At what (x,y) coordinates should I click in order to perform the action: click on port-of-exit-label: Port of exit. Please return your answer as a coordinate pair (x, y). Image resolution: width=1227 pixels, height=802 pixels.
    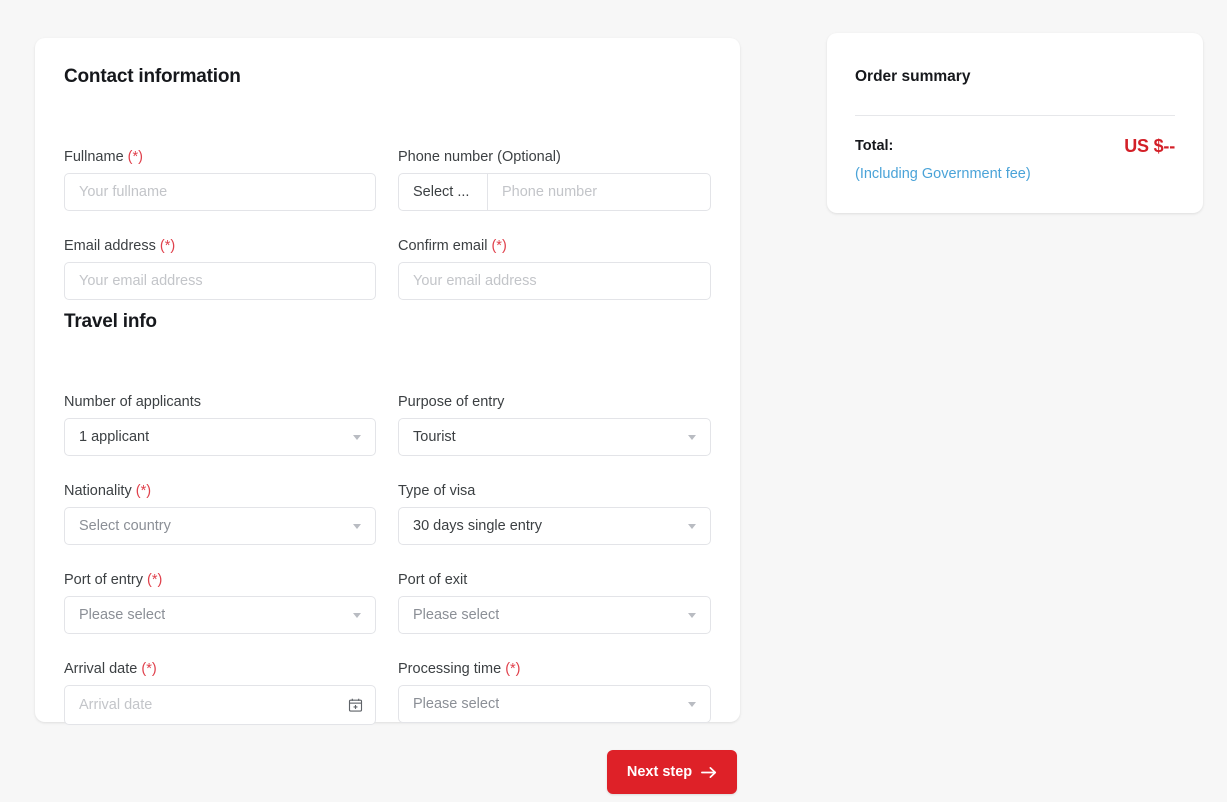
    Looking at the image, I should click on (433, 580).